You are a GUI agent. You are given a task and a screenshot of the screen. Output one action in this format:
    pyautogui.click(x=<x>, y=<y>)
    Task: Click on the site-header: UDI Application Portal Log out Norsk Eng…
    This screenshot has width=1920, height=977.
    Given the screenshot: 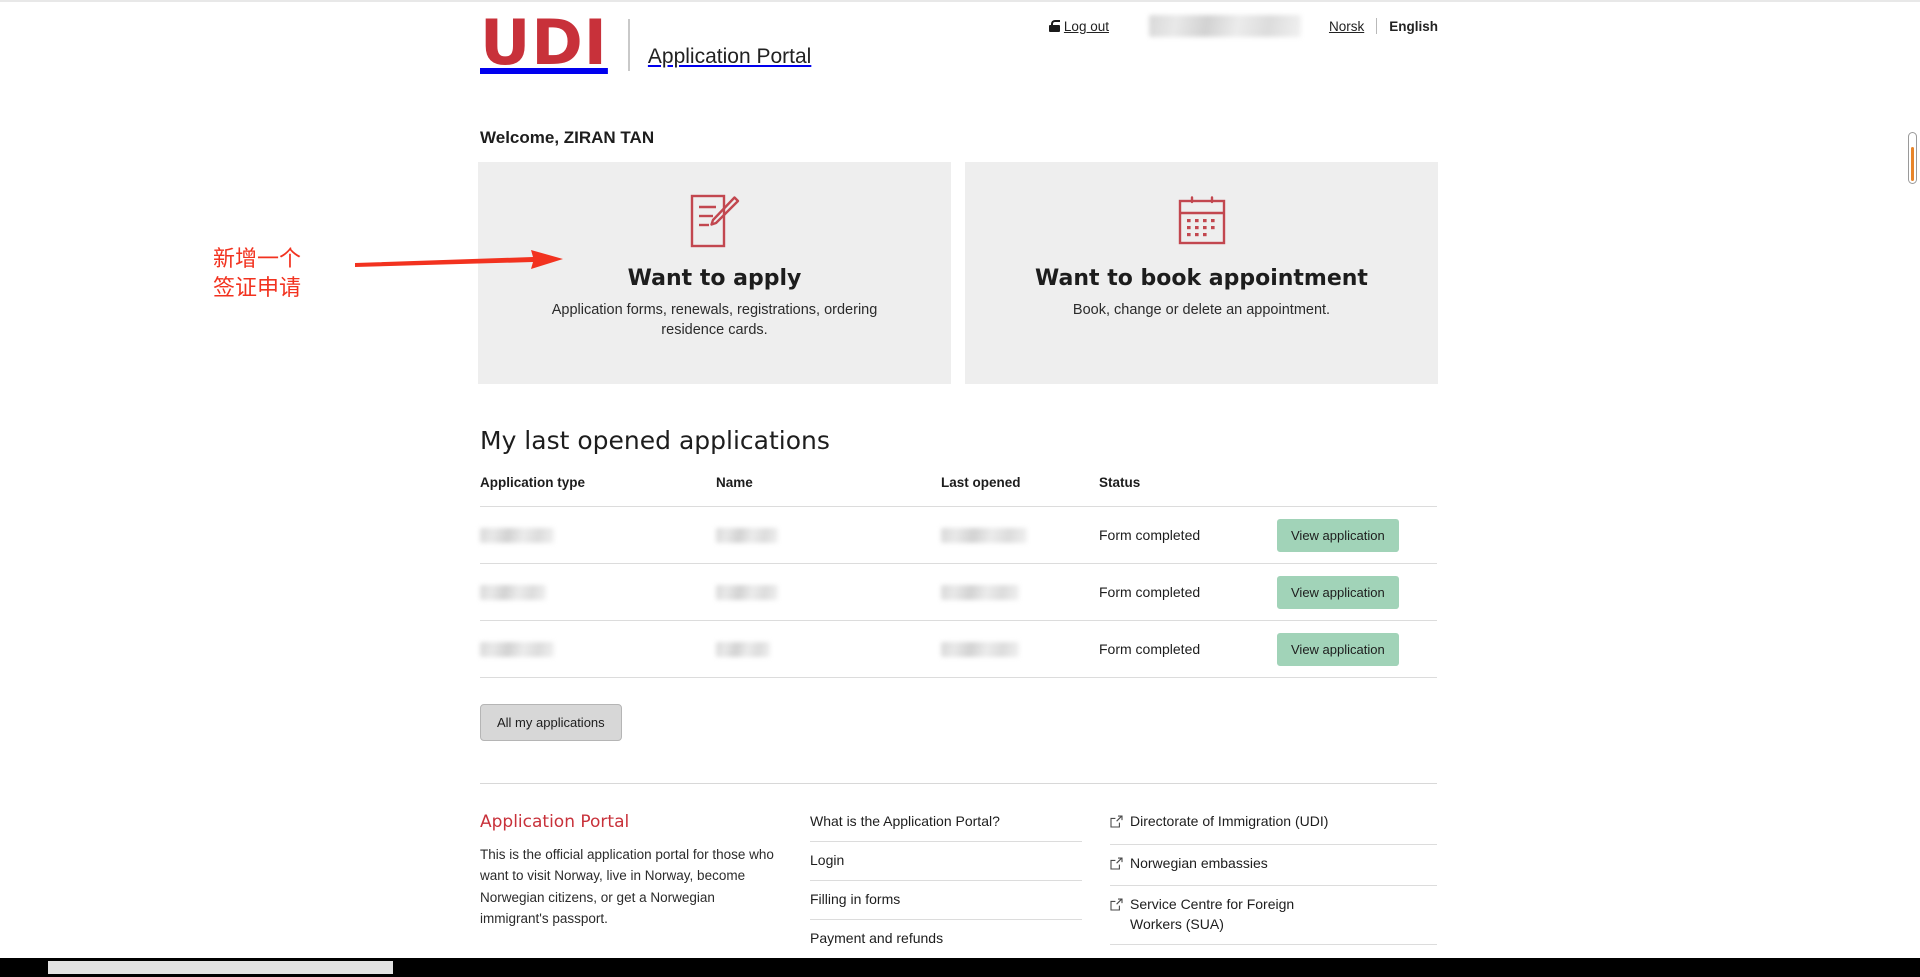 What is the action you would take?
    pyautogui.click(x=958, y=55)
    